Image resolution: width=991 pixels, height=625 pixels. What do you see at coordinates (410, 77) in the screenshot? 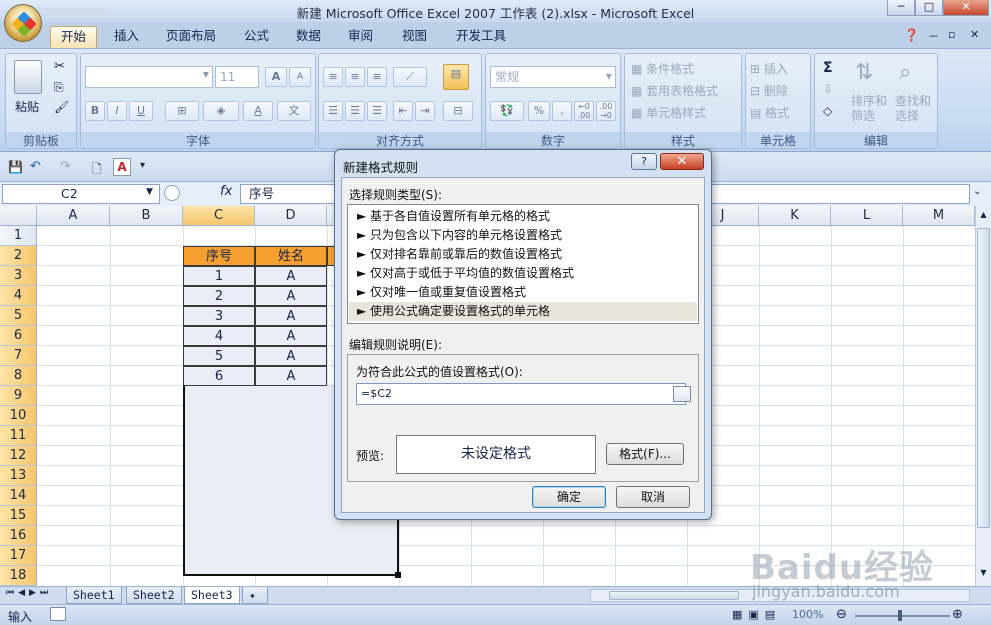
I see `orientation-icon: ⟋` at bounding box center [410, 77].